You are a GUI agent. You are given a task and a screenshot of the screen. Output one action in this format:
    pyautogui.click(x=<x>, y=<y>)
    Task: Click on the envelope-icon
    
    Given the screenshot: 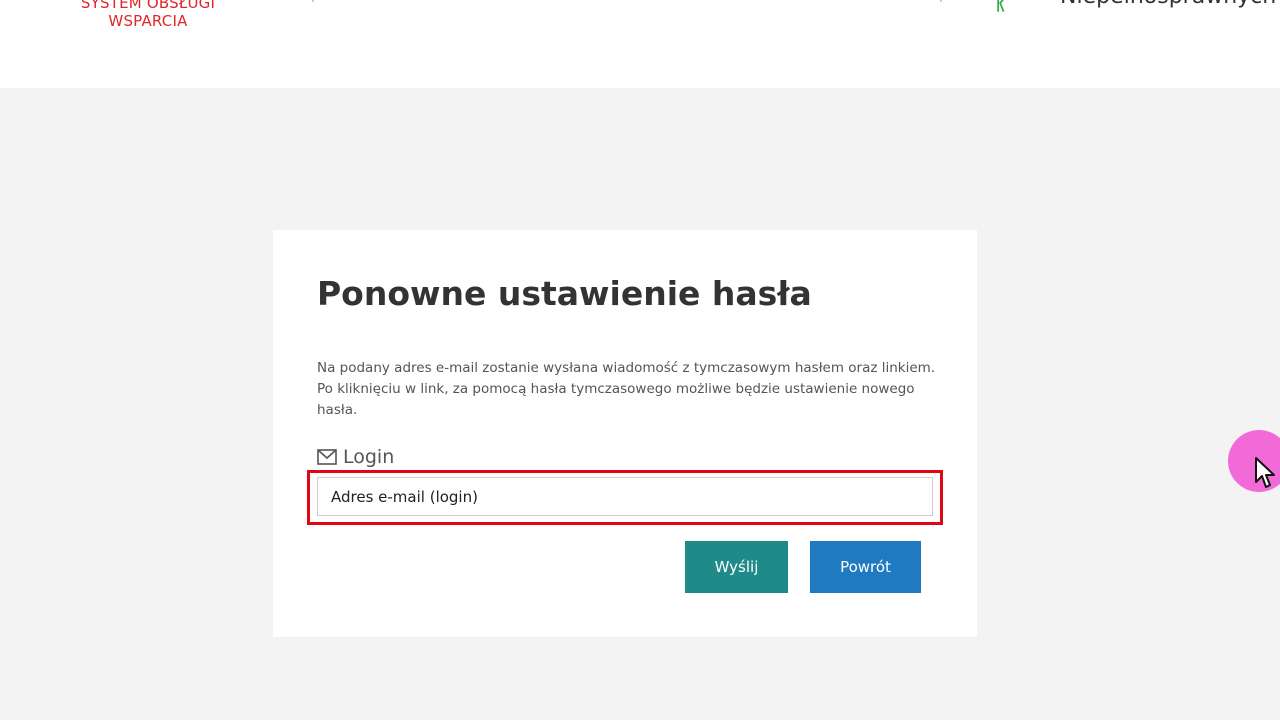 What is the action you would take?
    pyautogui.click(x=327, y=457)
    